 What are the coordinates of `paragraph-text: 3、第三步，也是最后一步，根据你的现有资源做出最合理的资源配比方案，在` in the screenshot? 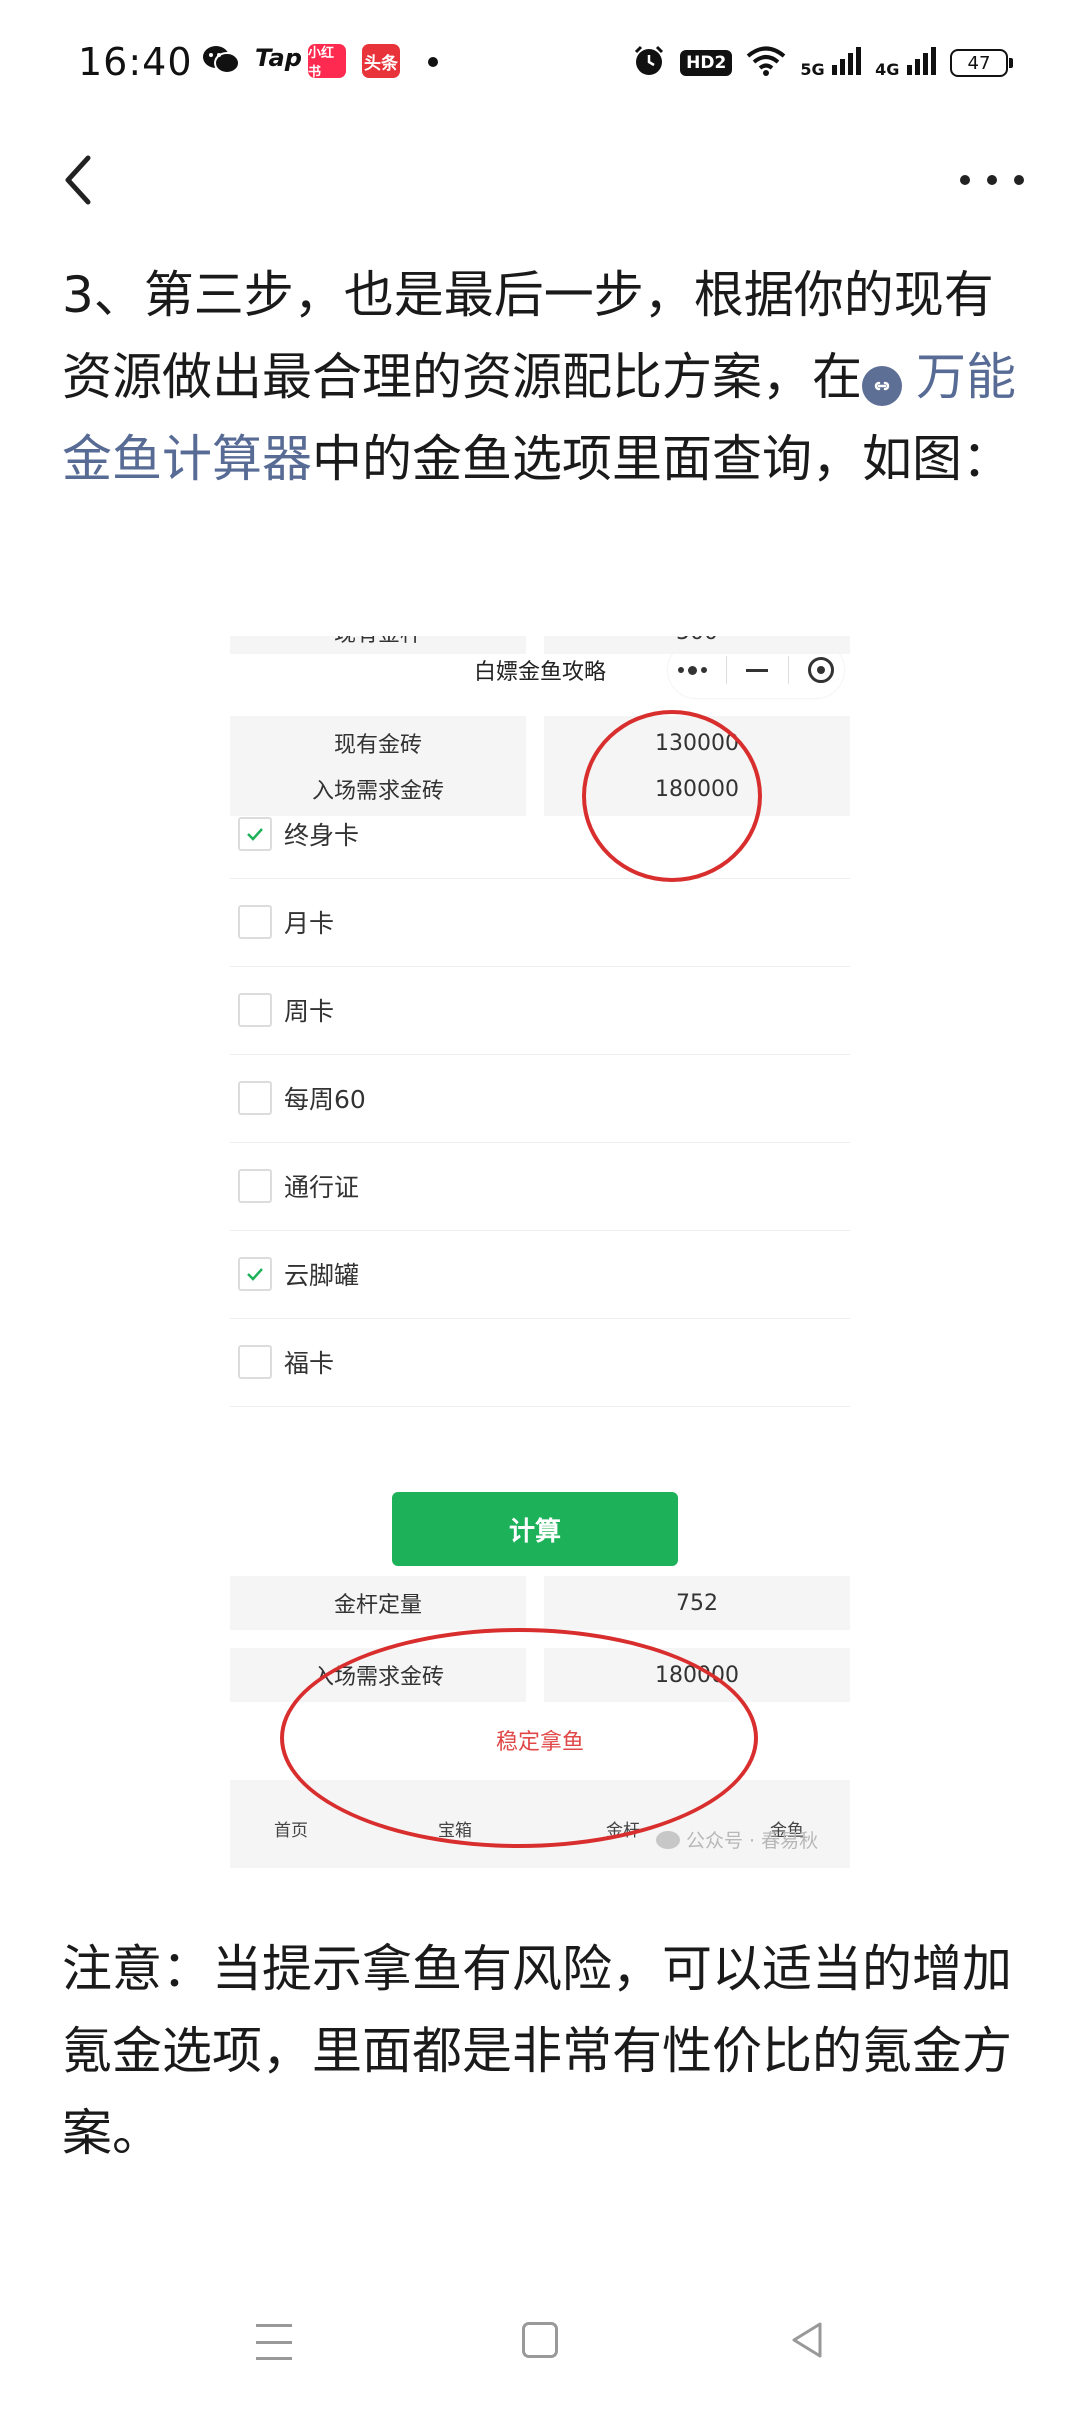 It's located at (528, 336).